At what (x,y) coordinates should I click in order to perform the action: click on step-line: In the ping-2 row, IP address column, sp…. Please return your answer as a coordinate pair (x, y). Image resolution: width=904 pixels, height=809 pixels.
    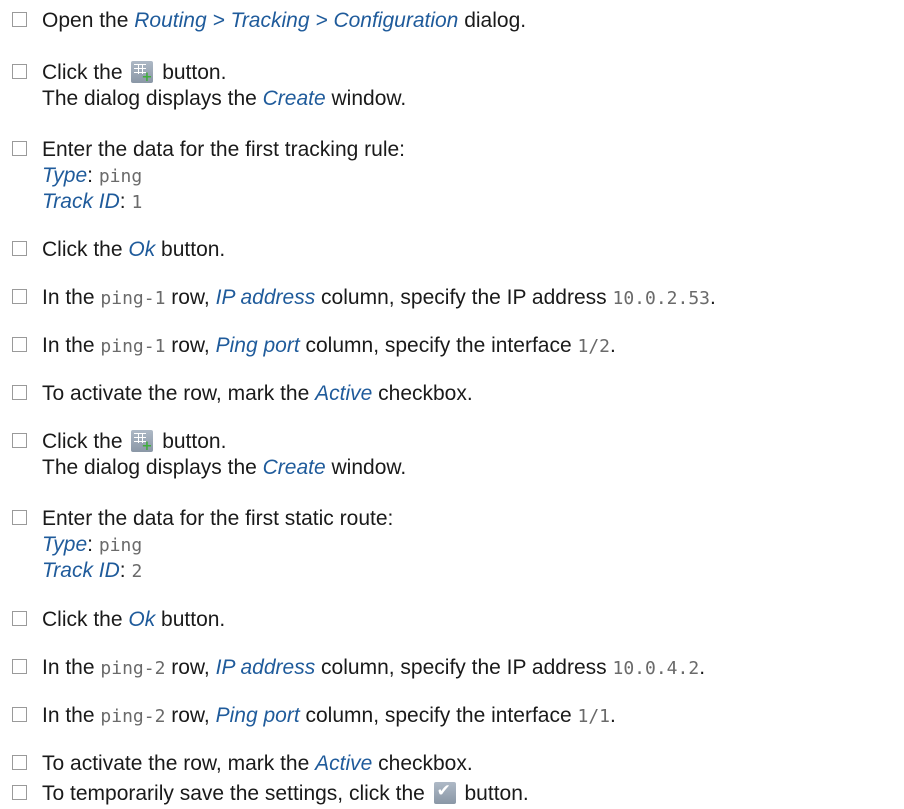
    Looking at the image, I should click on (373, 668).